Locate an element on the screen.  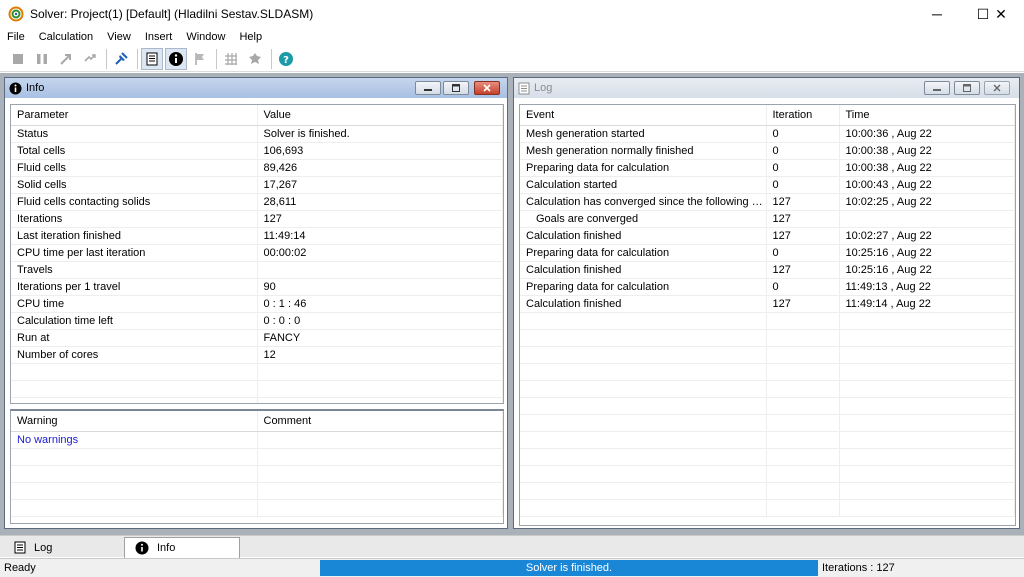
table-row: CPU time per last iteration 00:00:02 is located at coordinates (257, 253).